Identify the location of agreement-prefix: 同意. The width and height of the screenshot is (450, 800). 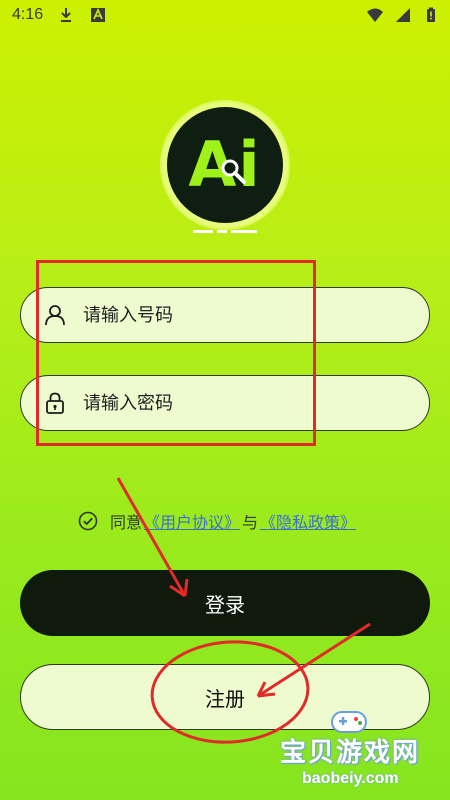
(126, 522).